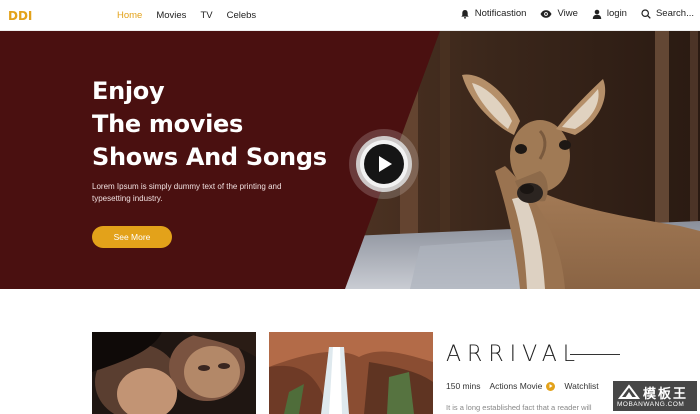 Image resolution: width=700 pixels, height=414 pixels. I want to click on watermark: 模板王 MOBANWANG.COM, so click(655, 396).